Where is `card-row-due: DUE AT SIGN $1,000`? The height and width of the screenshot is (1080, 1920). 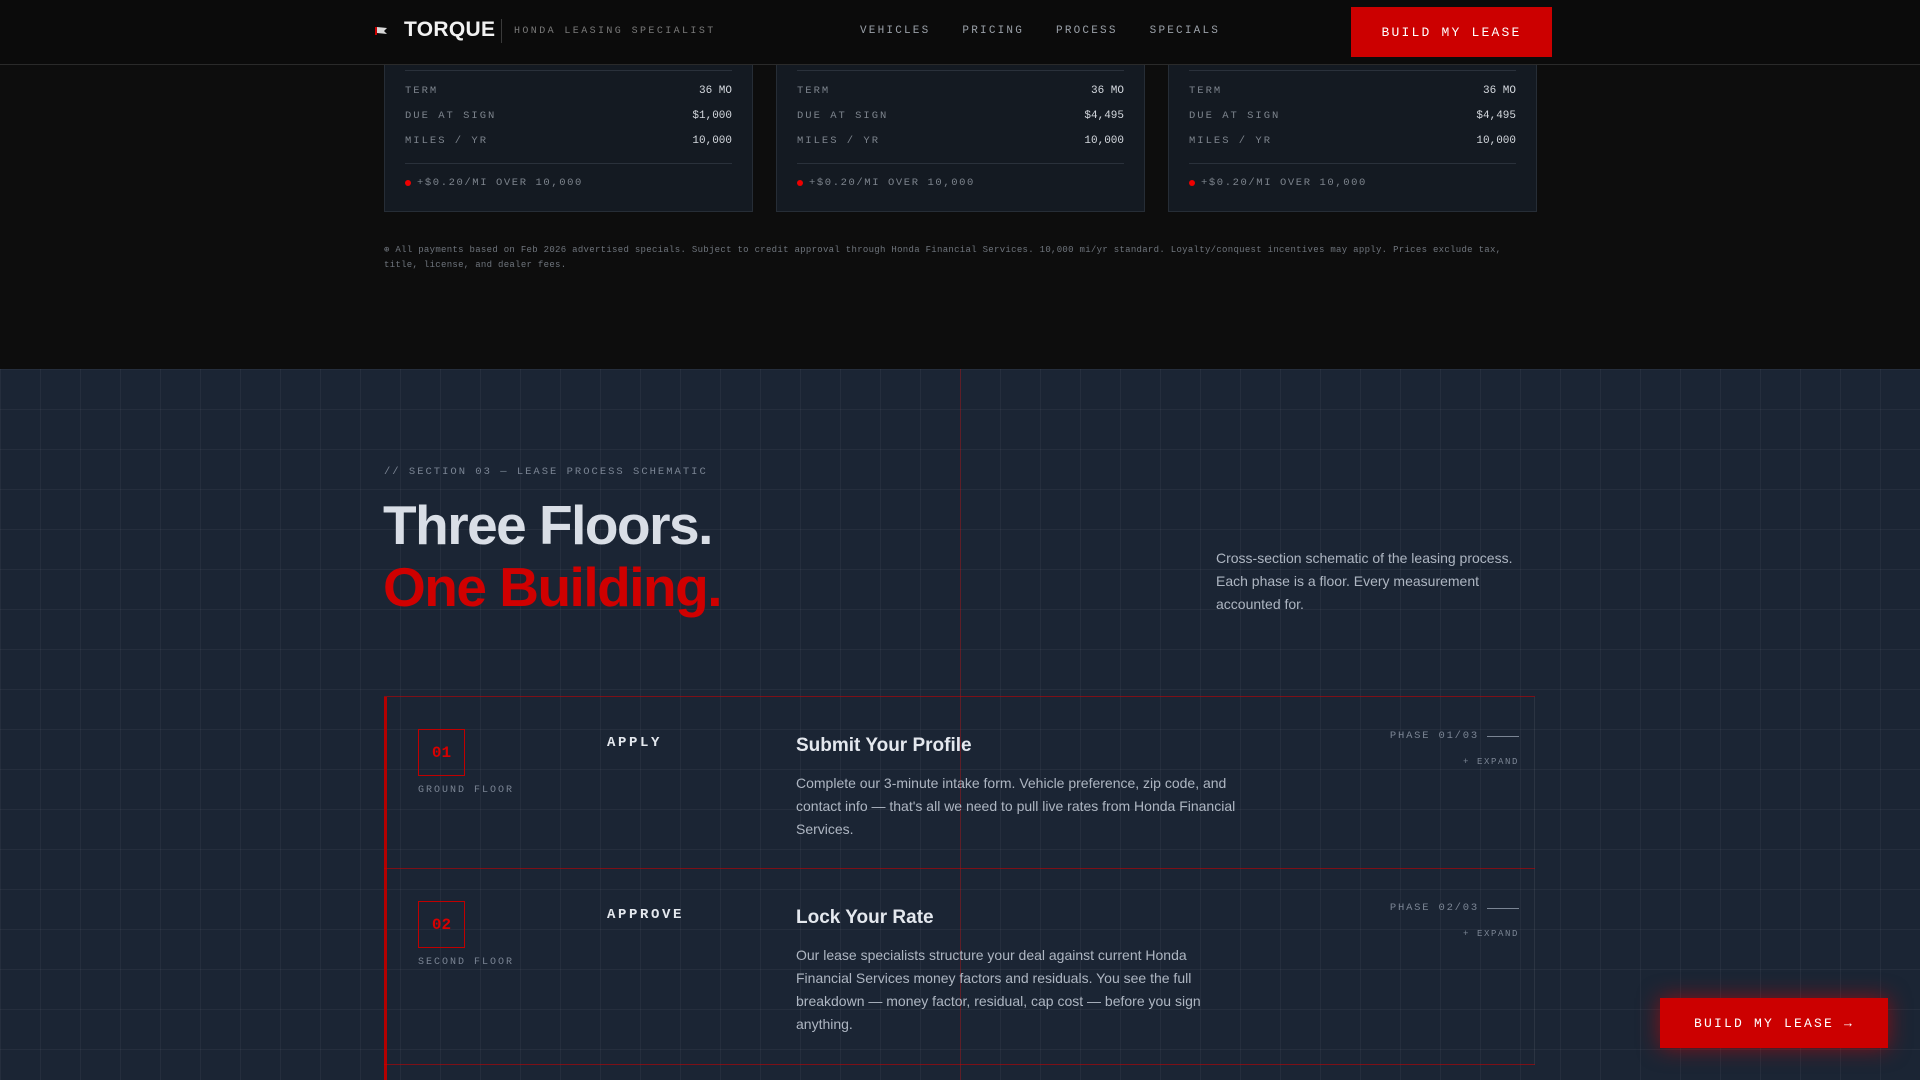 card-row-due: DUE AT SIGN $1,000 is located at coordinates (568, 116).